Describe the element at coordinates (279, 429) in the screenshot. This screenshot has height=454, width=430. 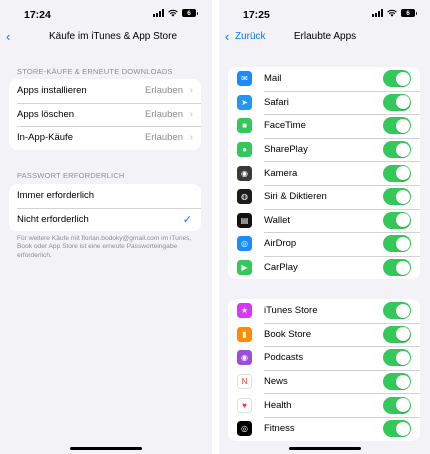
I see `app-label: Fitness` at that location.